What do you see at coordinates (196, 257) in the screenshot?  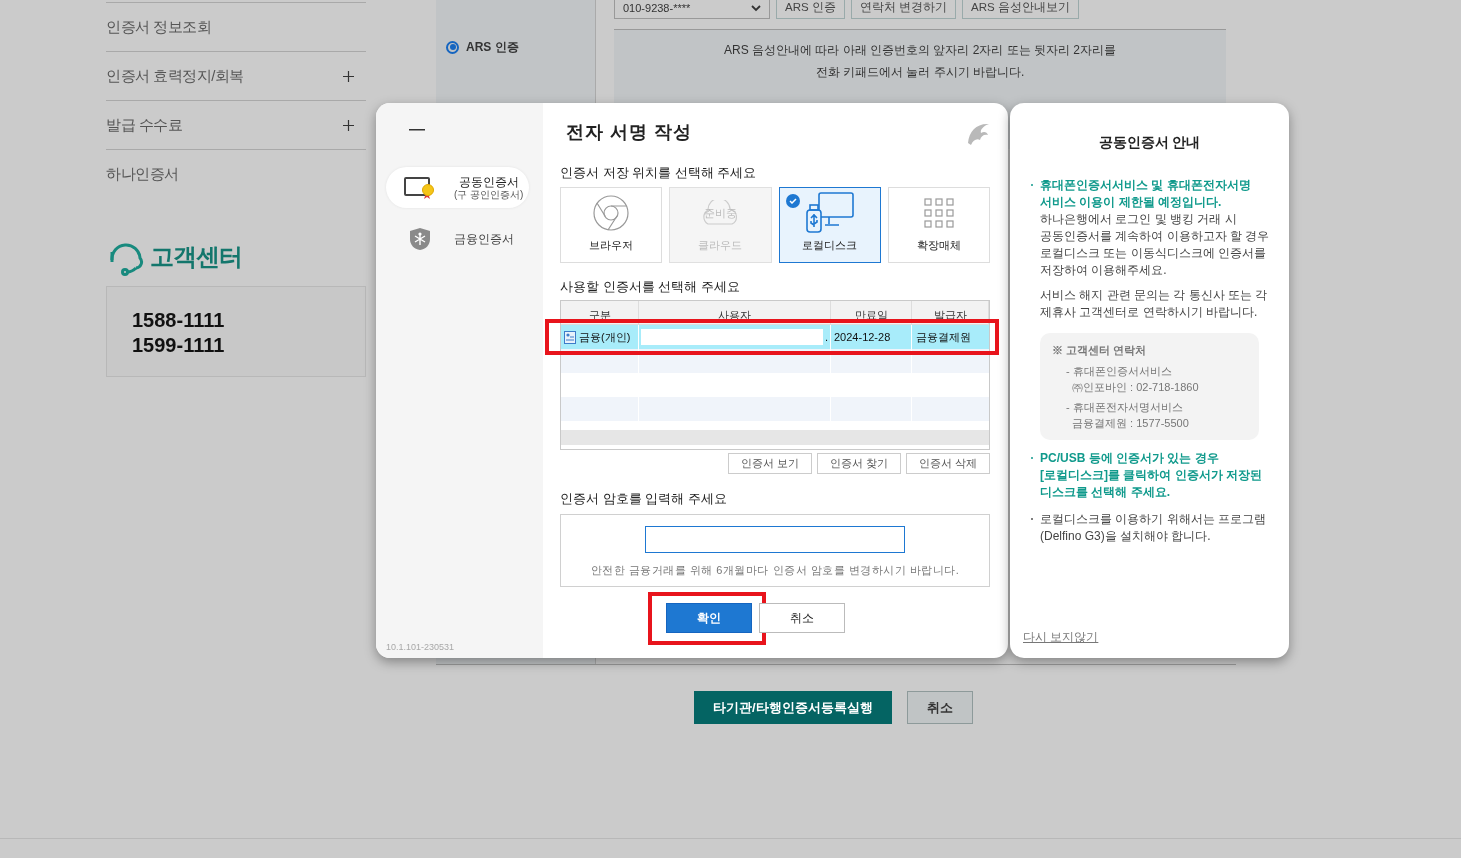 I see `support-title: 고객센터` at bounding box center [196, 257].